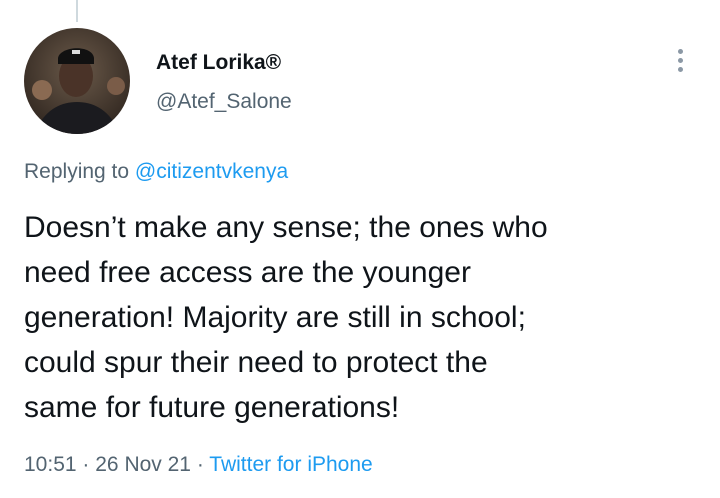  I want to click on tweet-time: 10:51, so click(50, 464).